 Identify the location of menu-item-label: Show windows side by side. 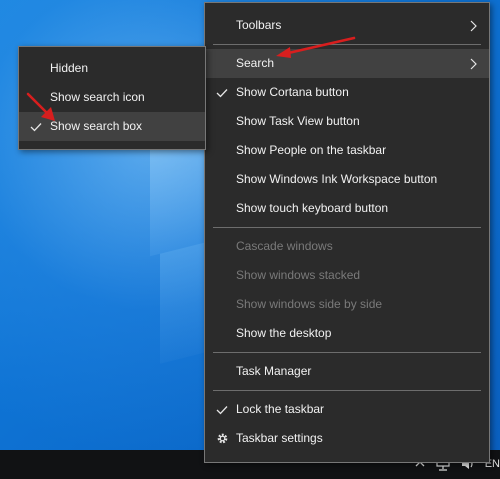
(309, 304).